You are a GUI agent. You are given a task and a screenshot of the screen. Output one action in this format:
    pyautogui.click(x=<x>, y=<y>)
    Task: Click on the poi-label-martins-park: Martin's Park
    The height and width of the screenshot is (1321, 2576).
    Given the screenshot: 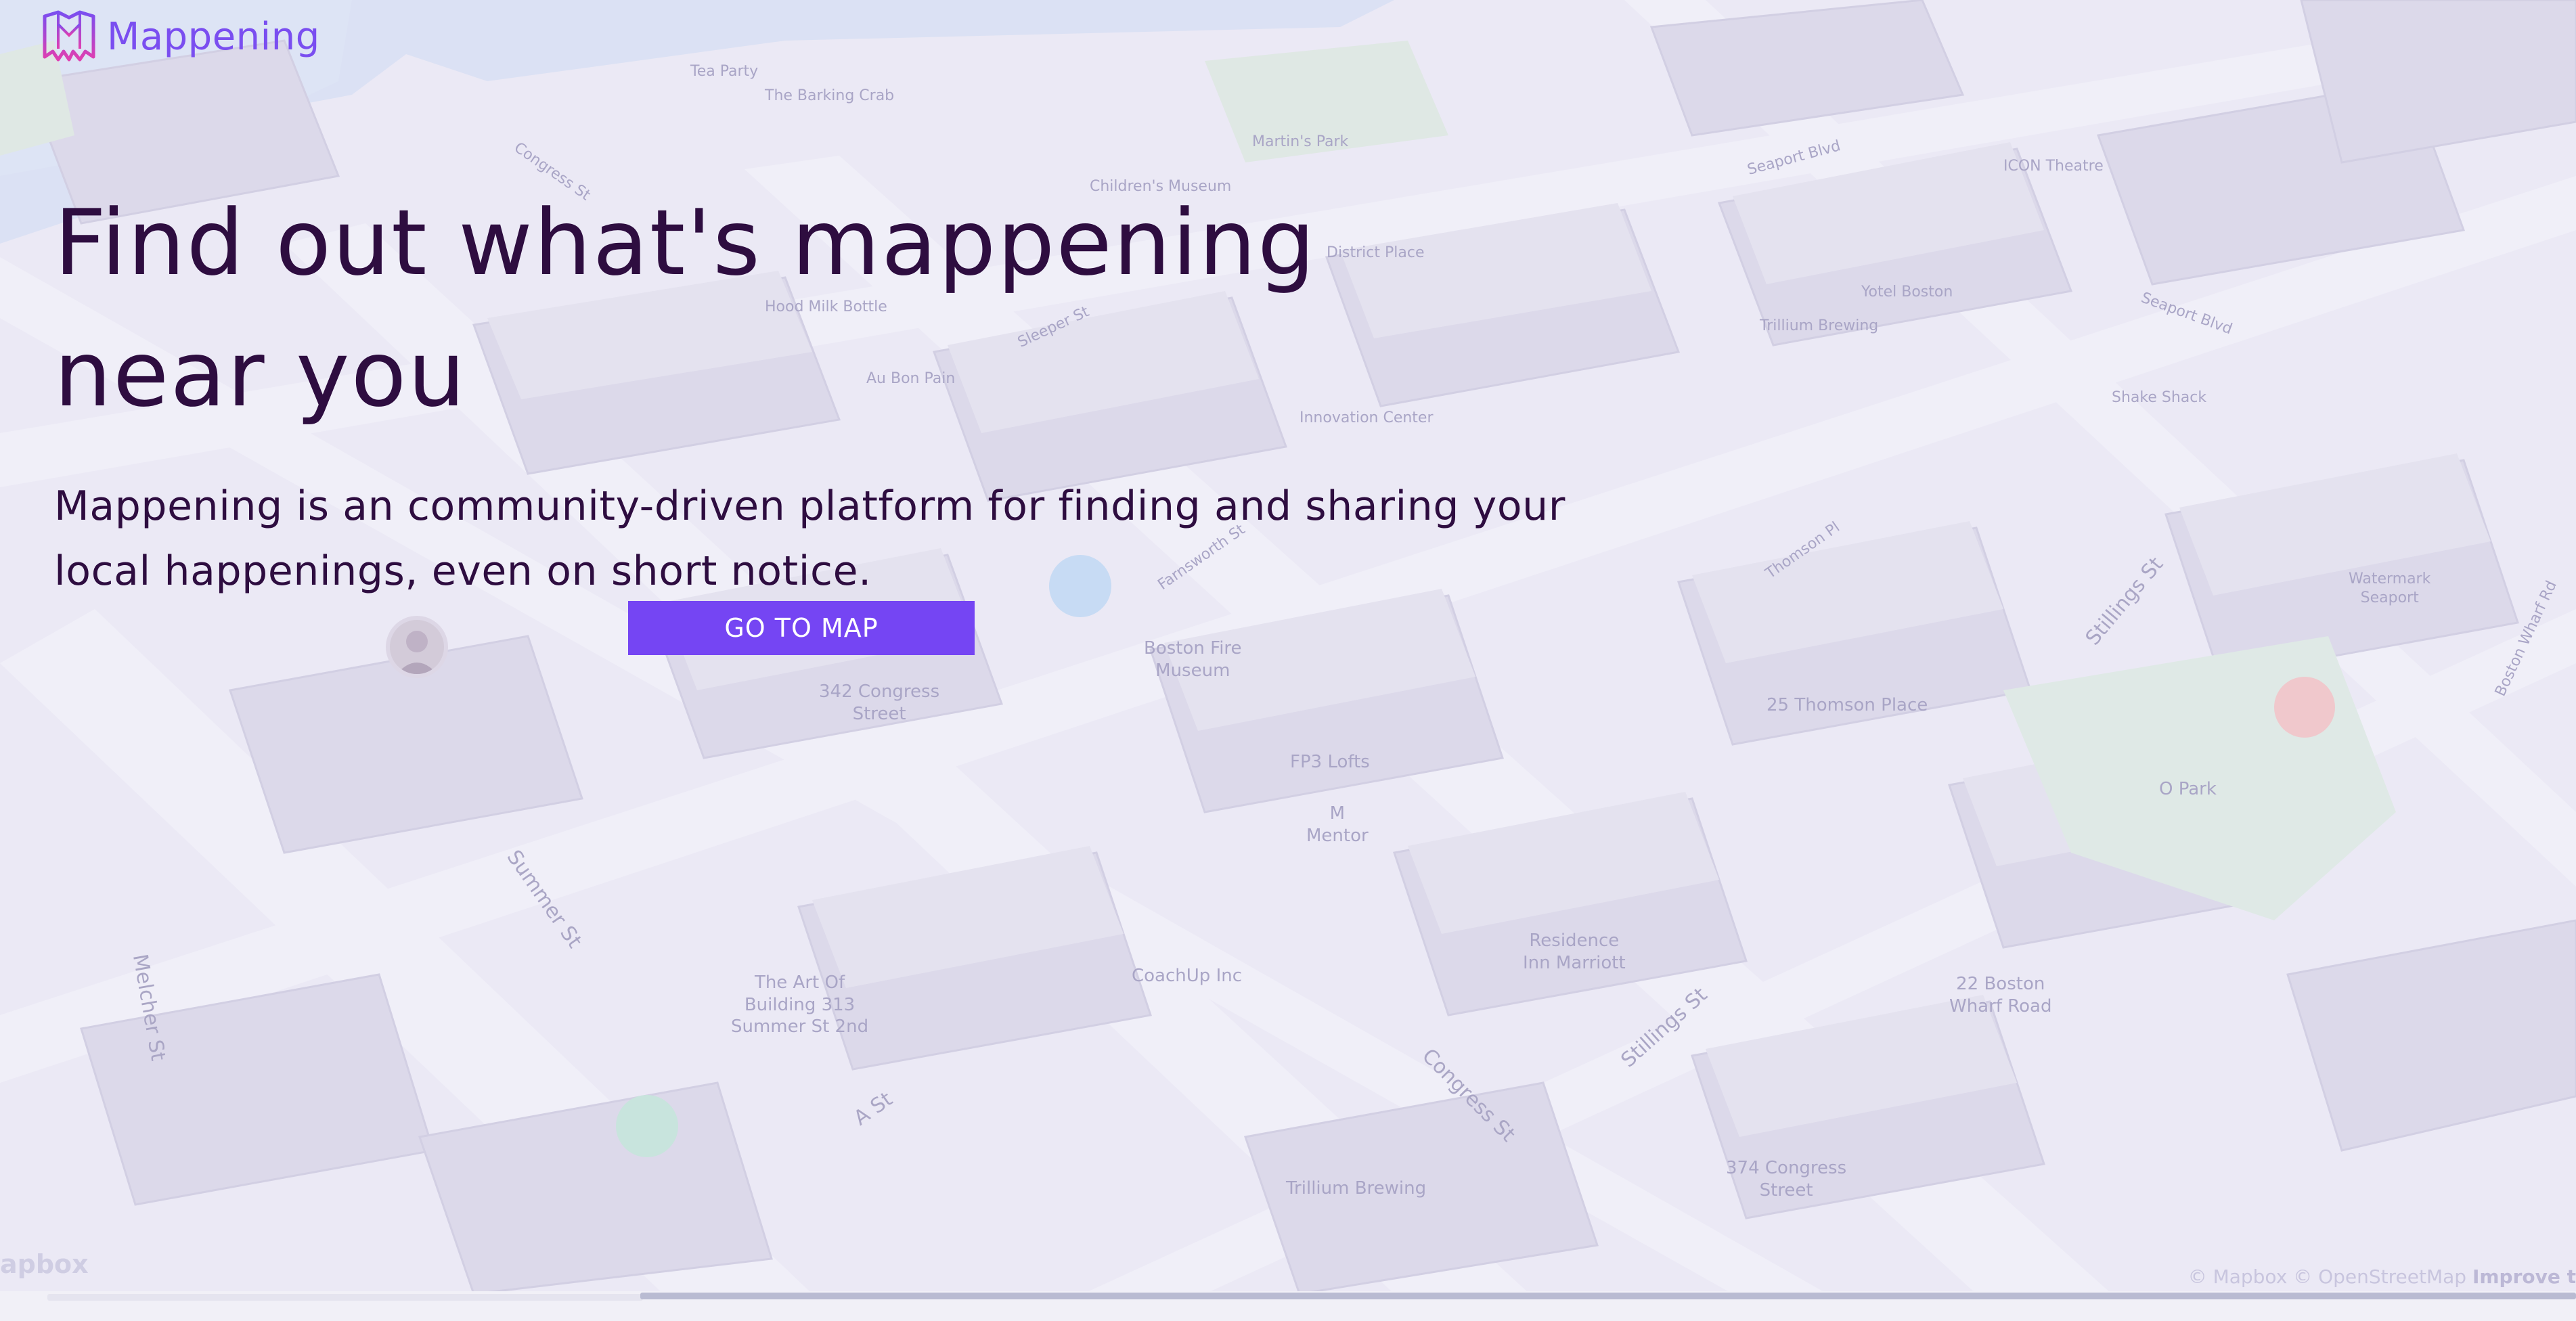 What is the action you would take?
    pyautogui.click(x=1300, y=141)
    